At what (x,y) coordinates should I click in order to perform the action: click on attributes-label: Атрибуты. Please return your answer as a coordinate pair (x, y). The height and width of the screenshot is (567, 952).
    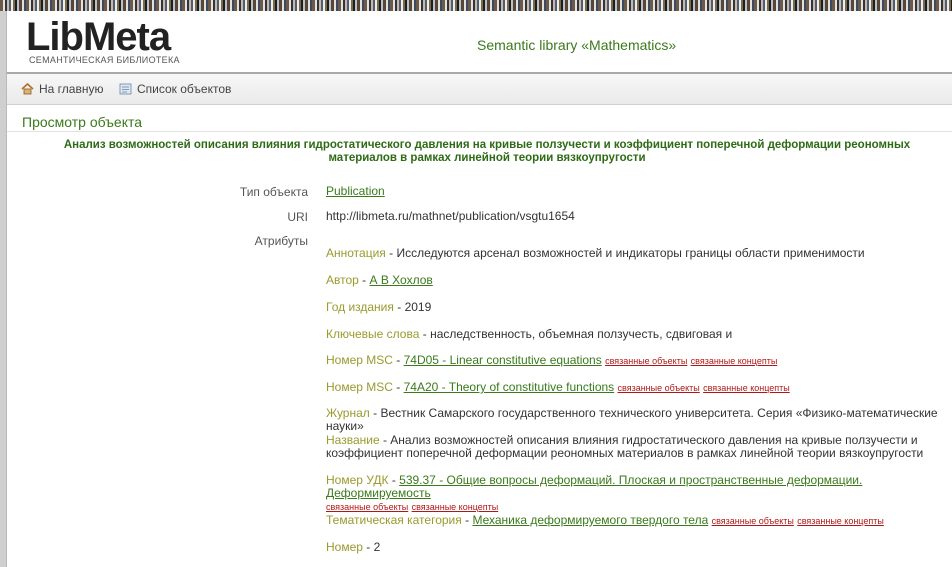
    Looking at the image, I should click on (281, 241).